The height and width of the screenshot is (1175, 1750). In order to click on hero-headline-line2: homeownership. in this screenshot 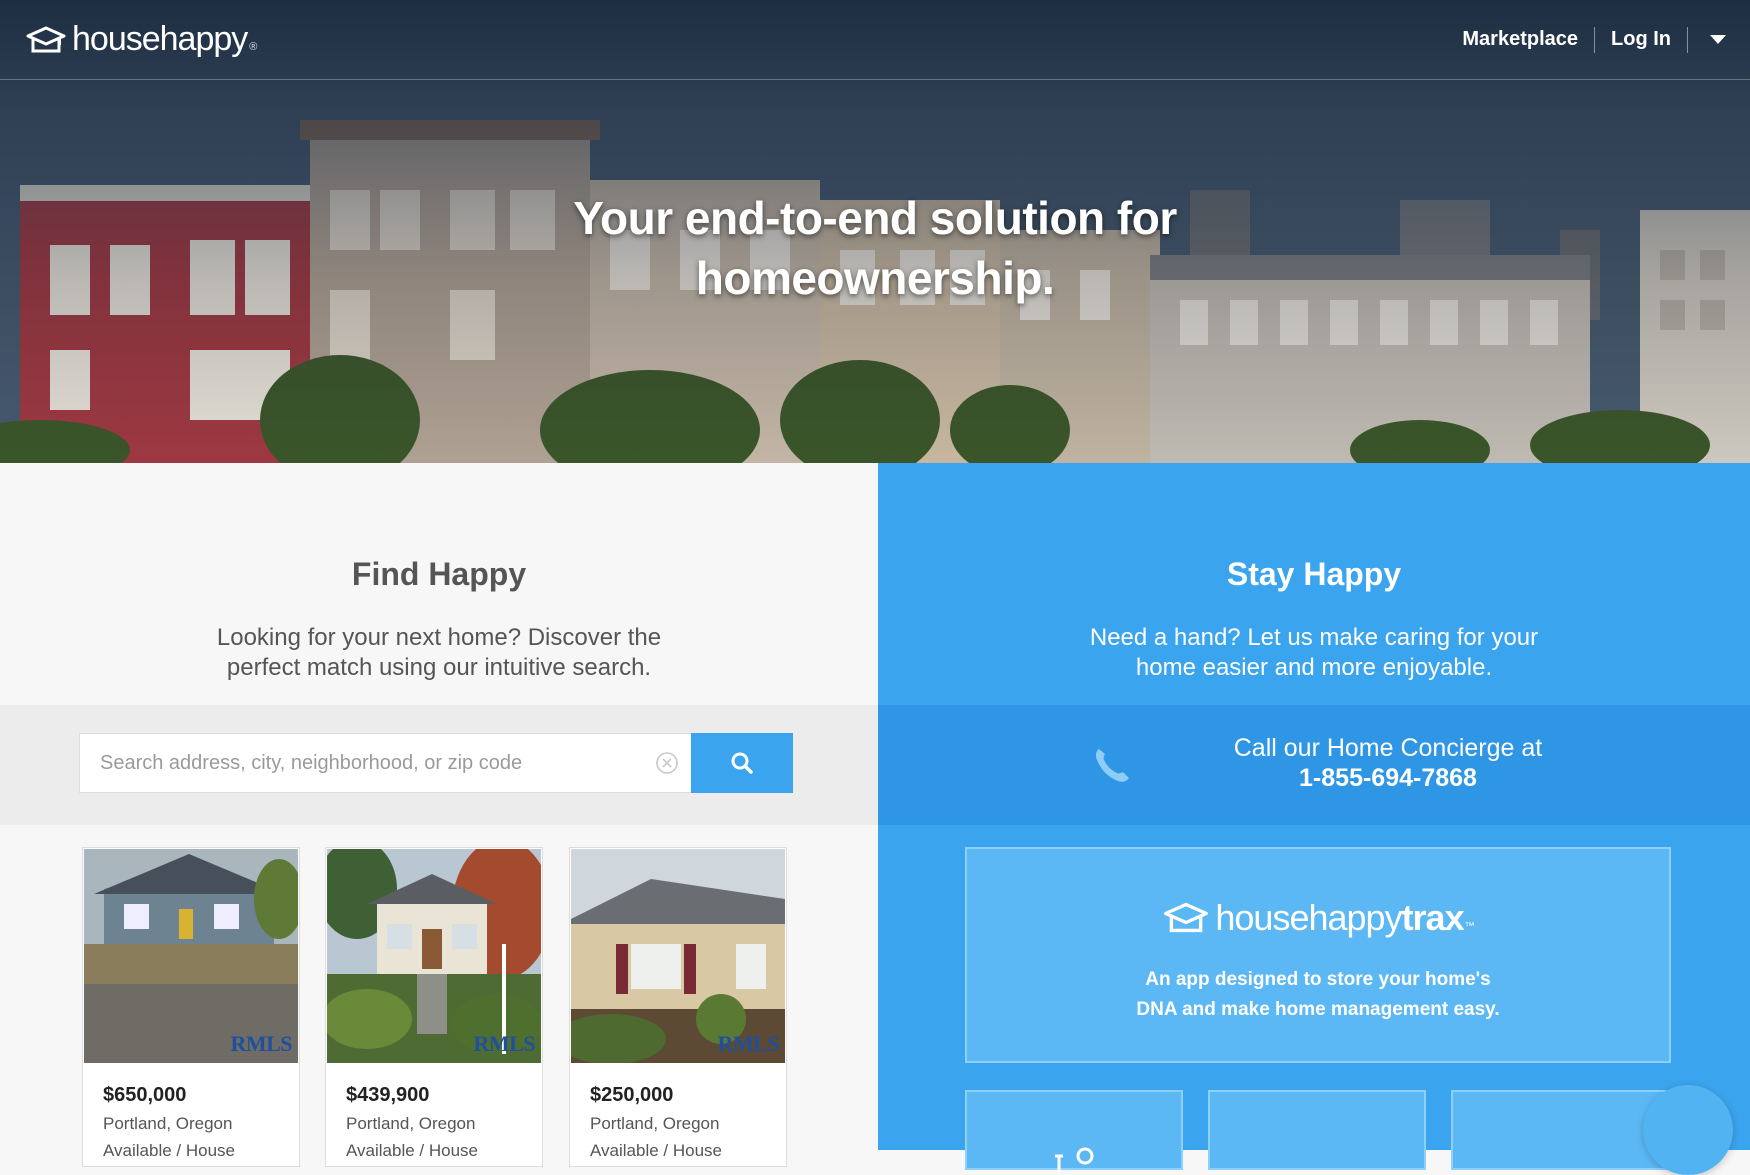, I will do `click(875, 278)`.